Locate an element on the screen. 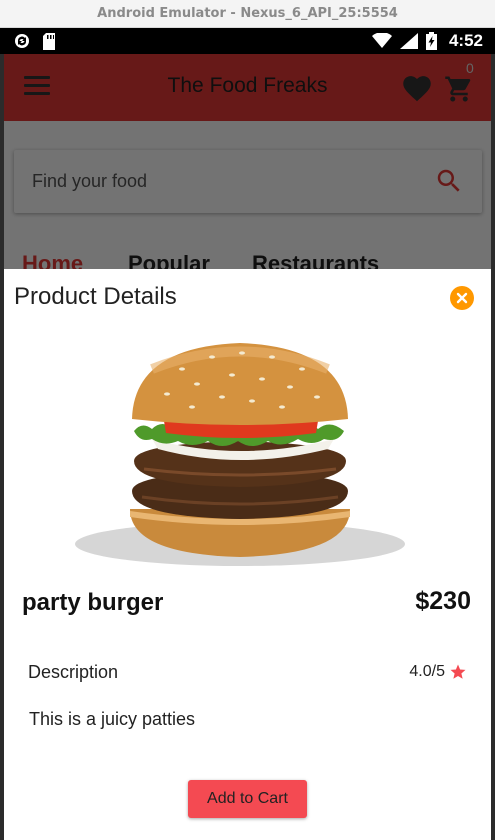 This screenshot has width=495, height=840. sync-icon is located at coordinates (22, 41).